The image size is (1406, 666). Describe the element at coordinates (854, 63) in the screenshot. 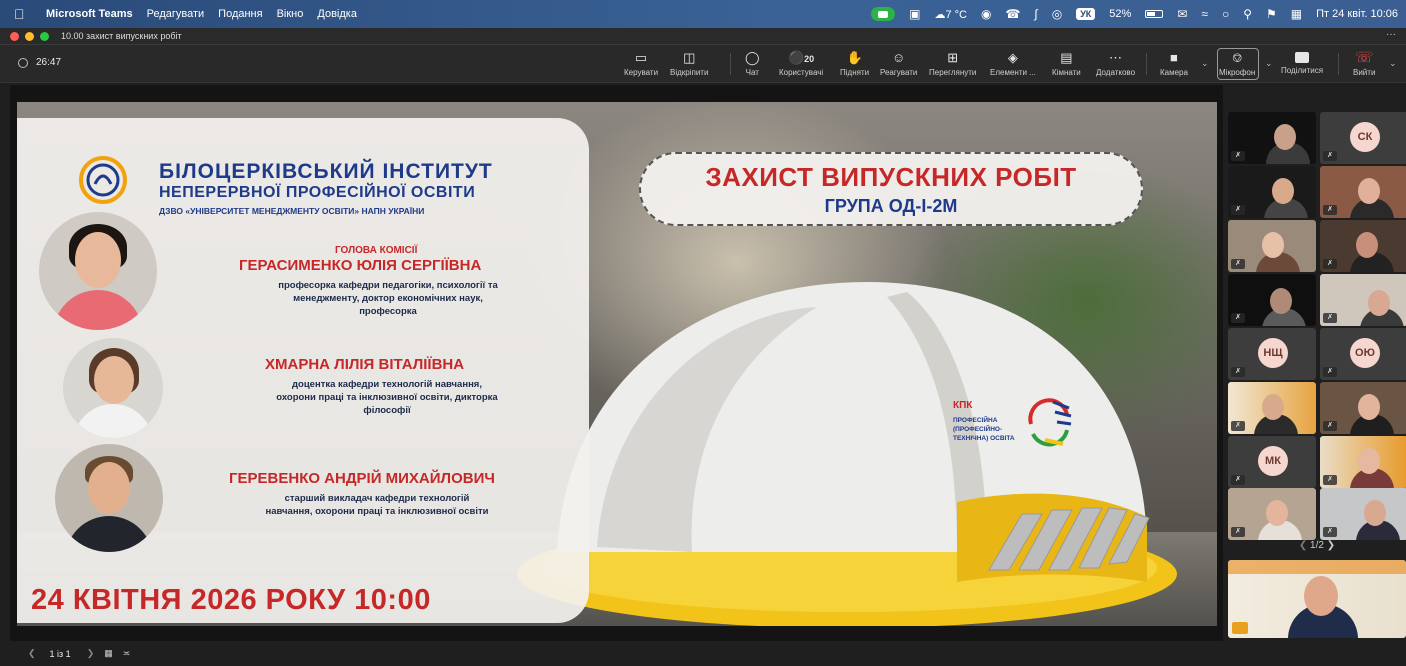

I see `raise-hand-button: ✋ Підняти` at that location.